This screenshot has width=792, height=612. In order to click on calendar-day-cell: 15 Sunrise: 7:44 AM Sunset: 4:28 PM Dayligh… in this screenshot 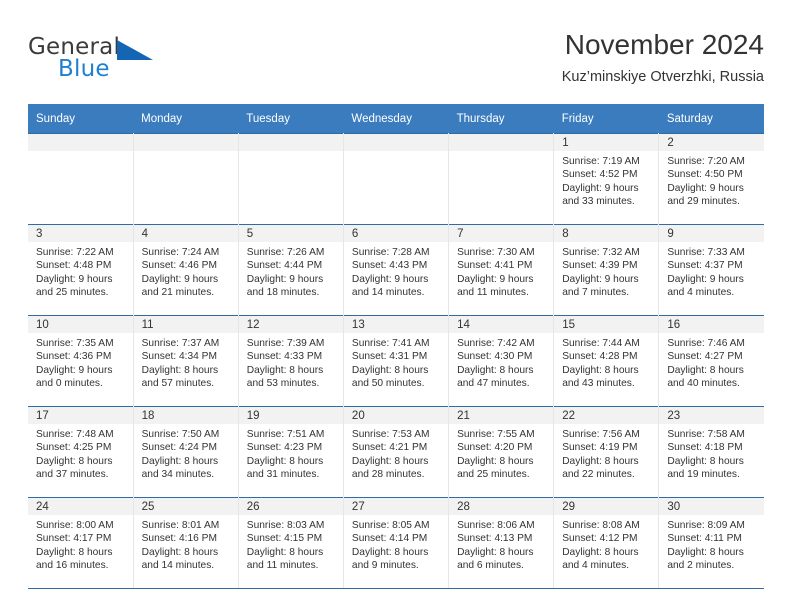, I will do `click(606, 361)`.